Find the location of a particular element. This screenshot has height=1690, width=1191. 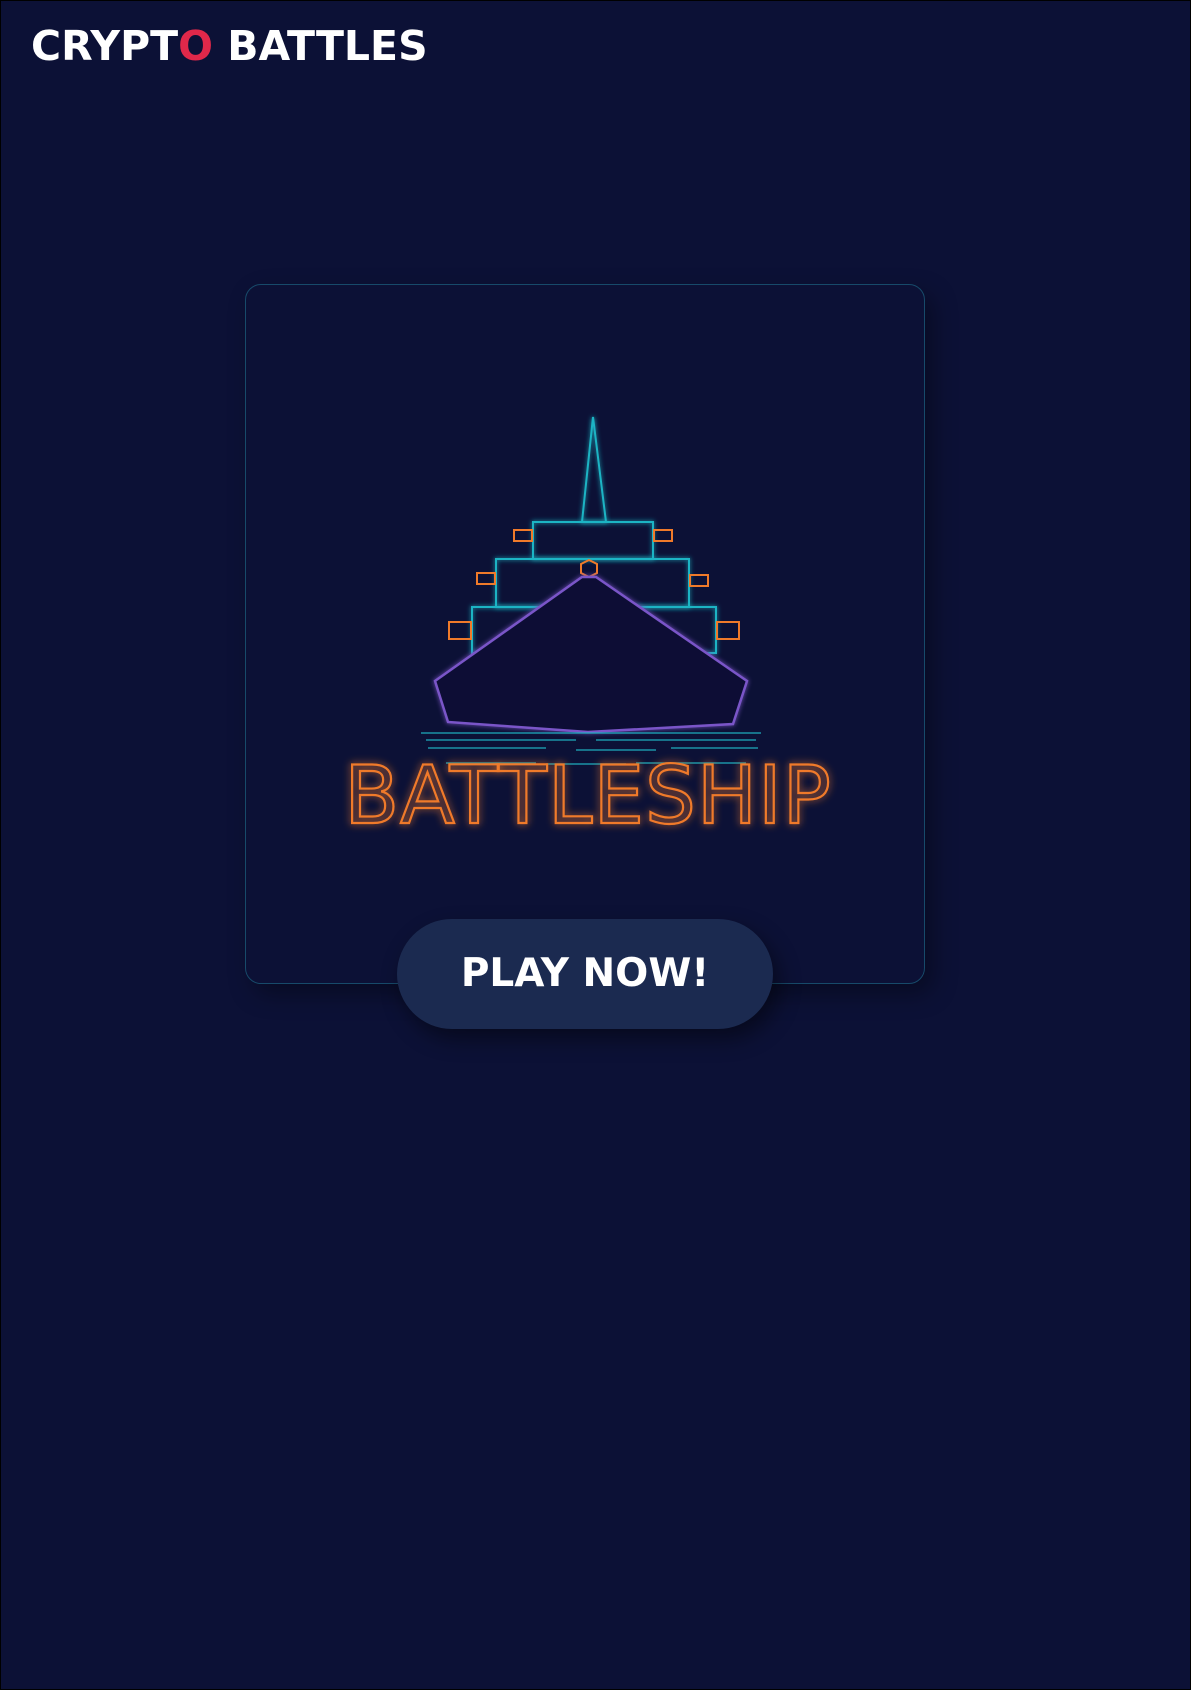

battleship-game-art: BATTLESHIP is located at coordinates (587, 629).